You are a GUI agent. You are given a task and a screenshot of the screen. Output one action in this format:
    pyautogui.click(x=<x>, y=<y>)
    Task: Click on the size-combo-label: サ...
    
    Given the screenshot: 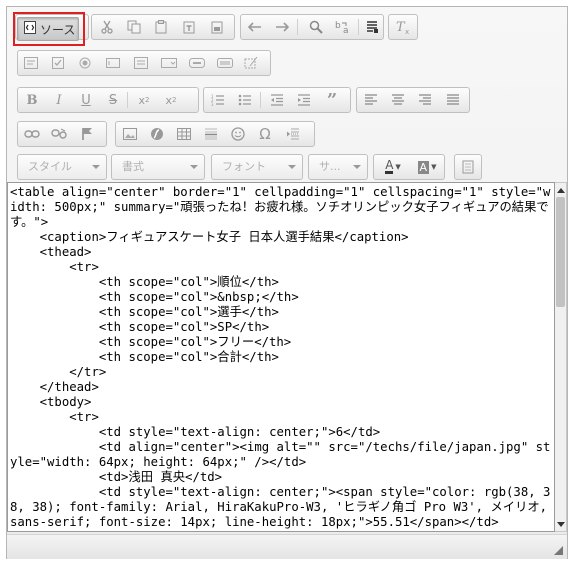 What is the action you would take?
    pyautogui.click(x=330, y=166)
    